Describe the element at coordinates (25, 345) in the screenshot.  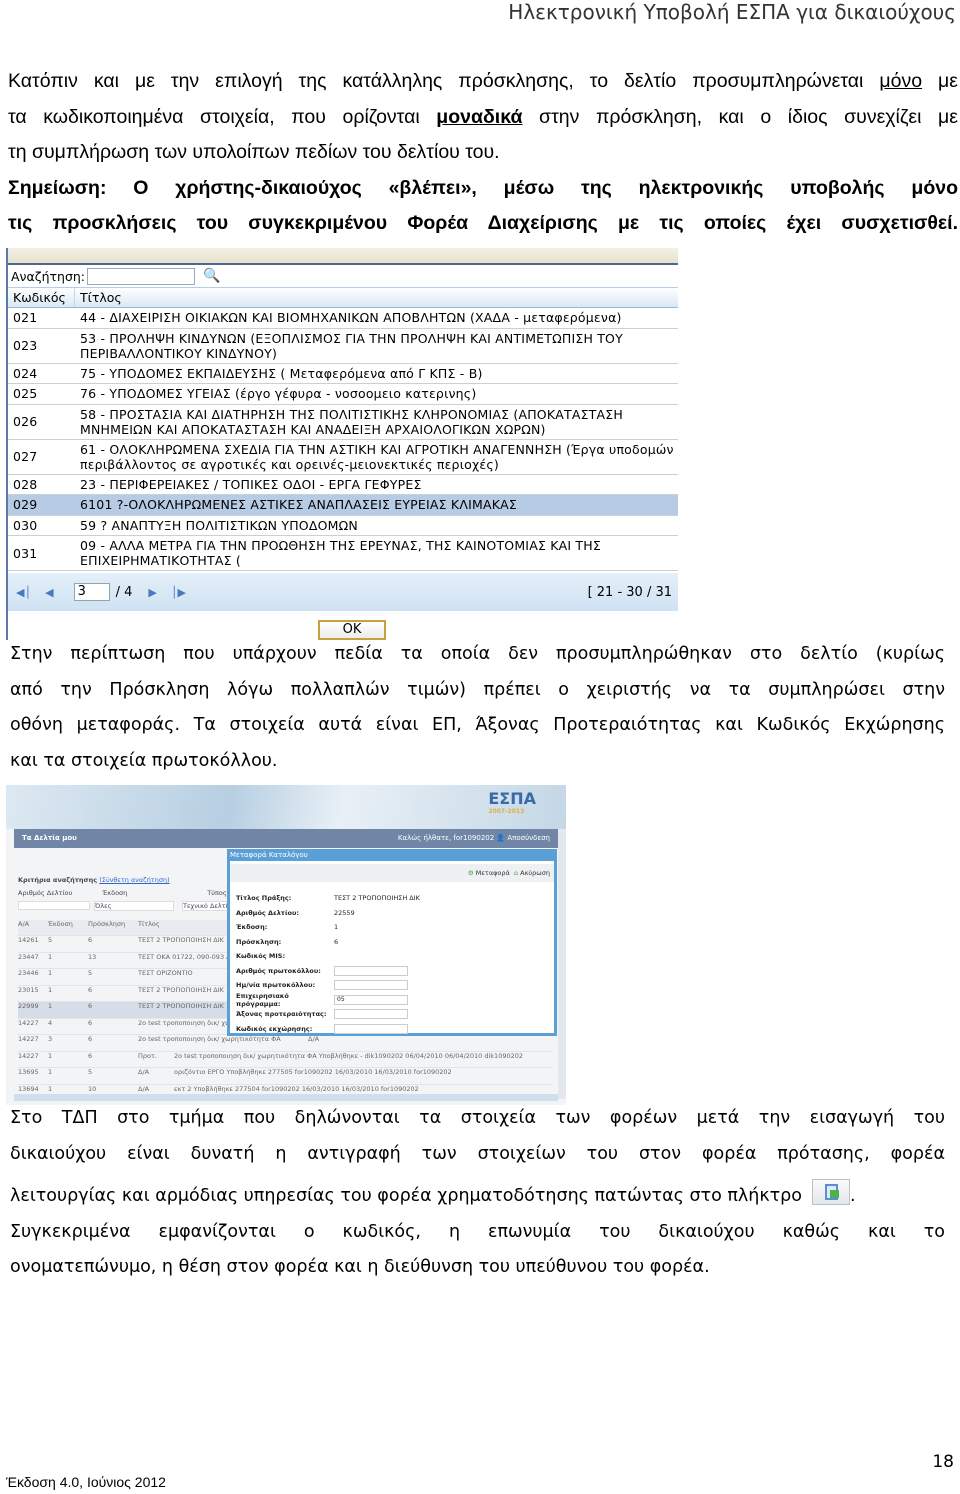
I see `row-code: 023` at that location.